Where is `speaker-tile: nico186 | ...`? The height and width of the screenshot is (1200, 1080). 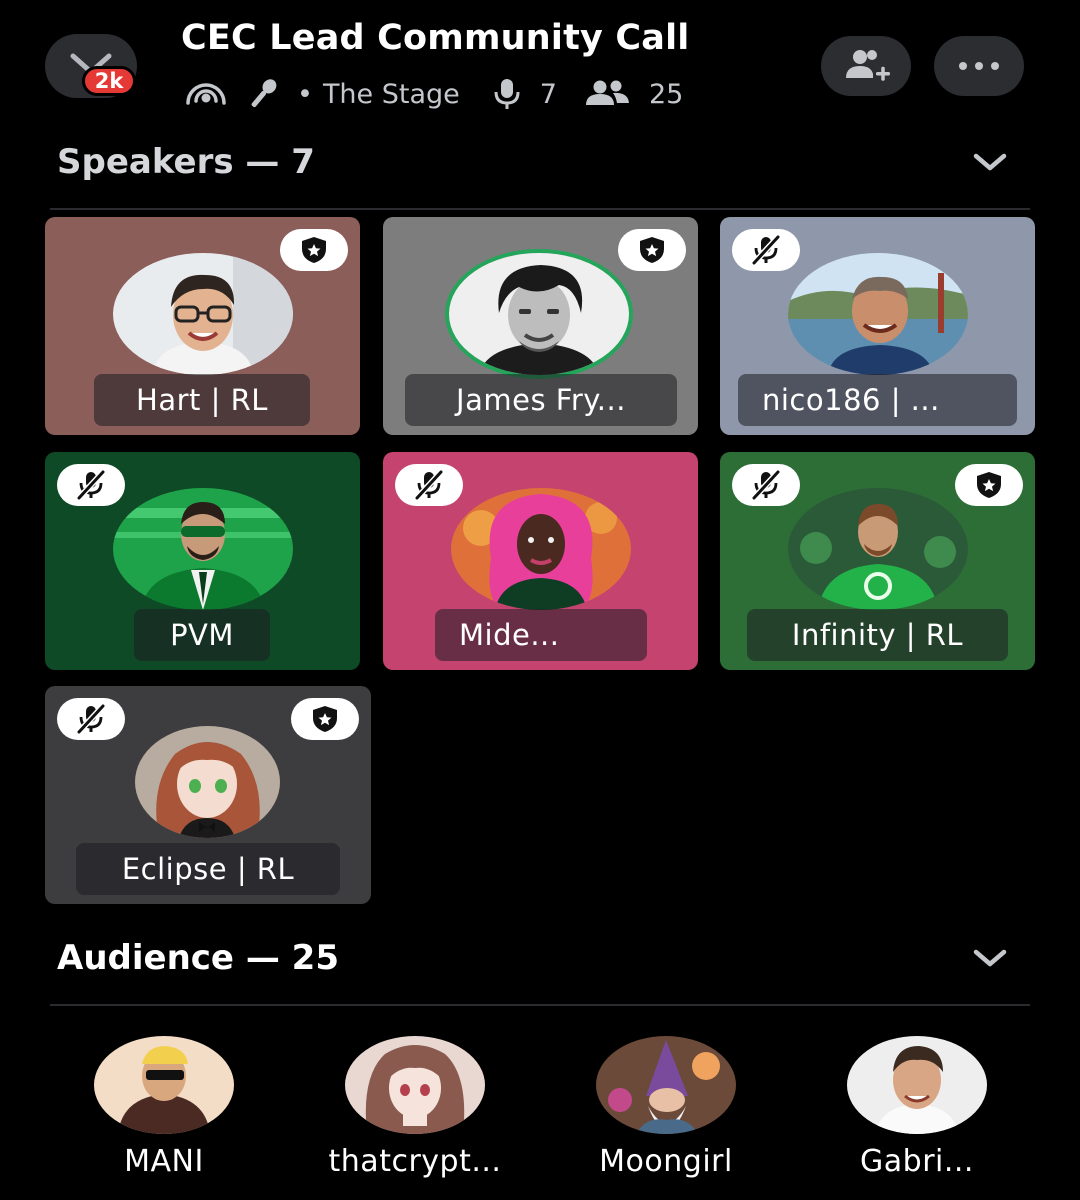
speaker-tile: nico186 | ... is located at coordinates (877, 326).